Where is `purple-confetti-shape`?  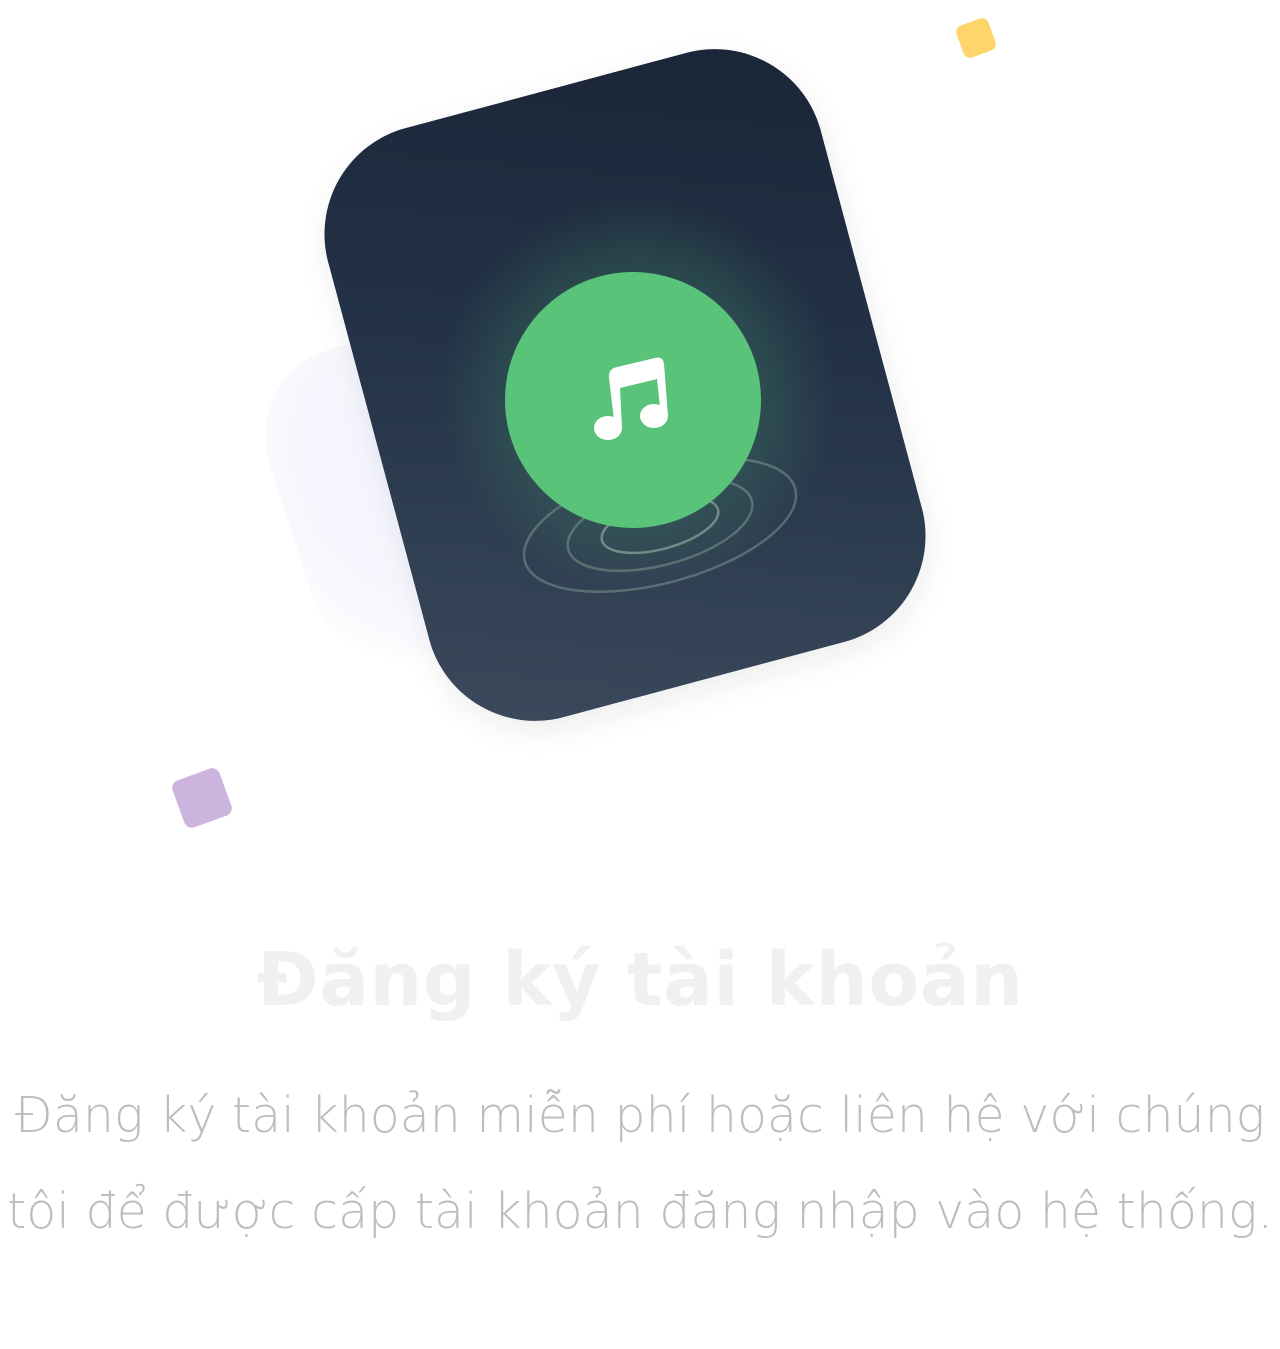 purple-confetti-shape is located at coordinates (202, 798).